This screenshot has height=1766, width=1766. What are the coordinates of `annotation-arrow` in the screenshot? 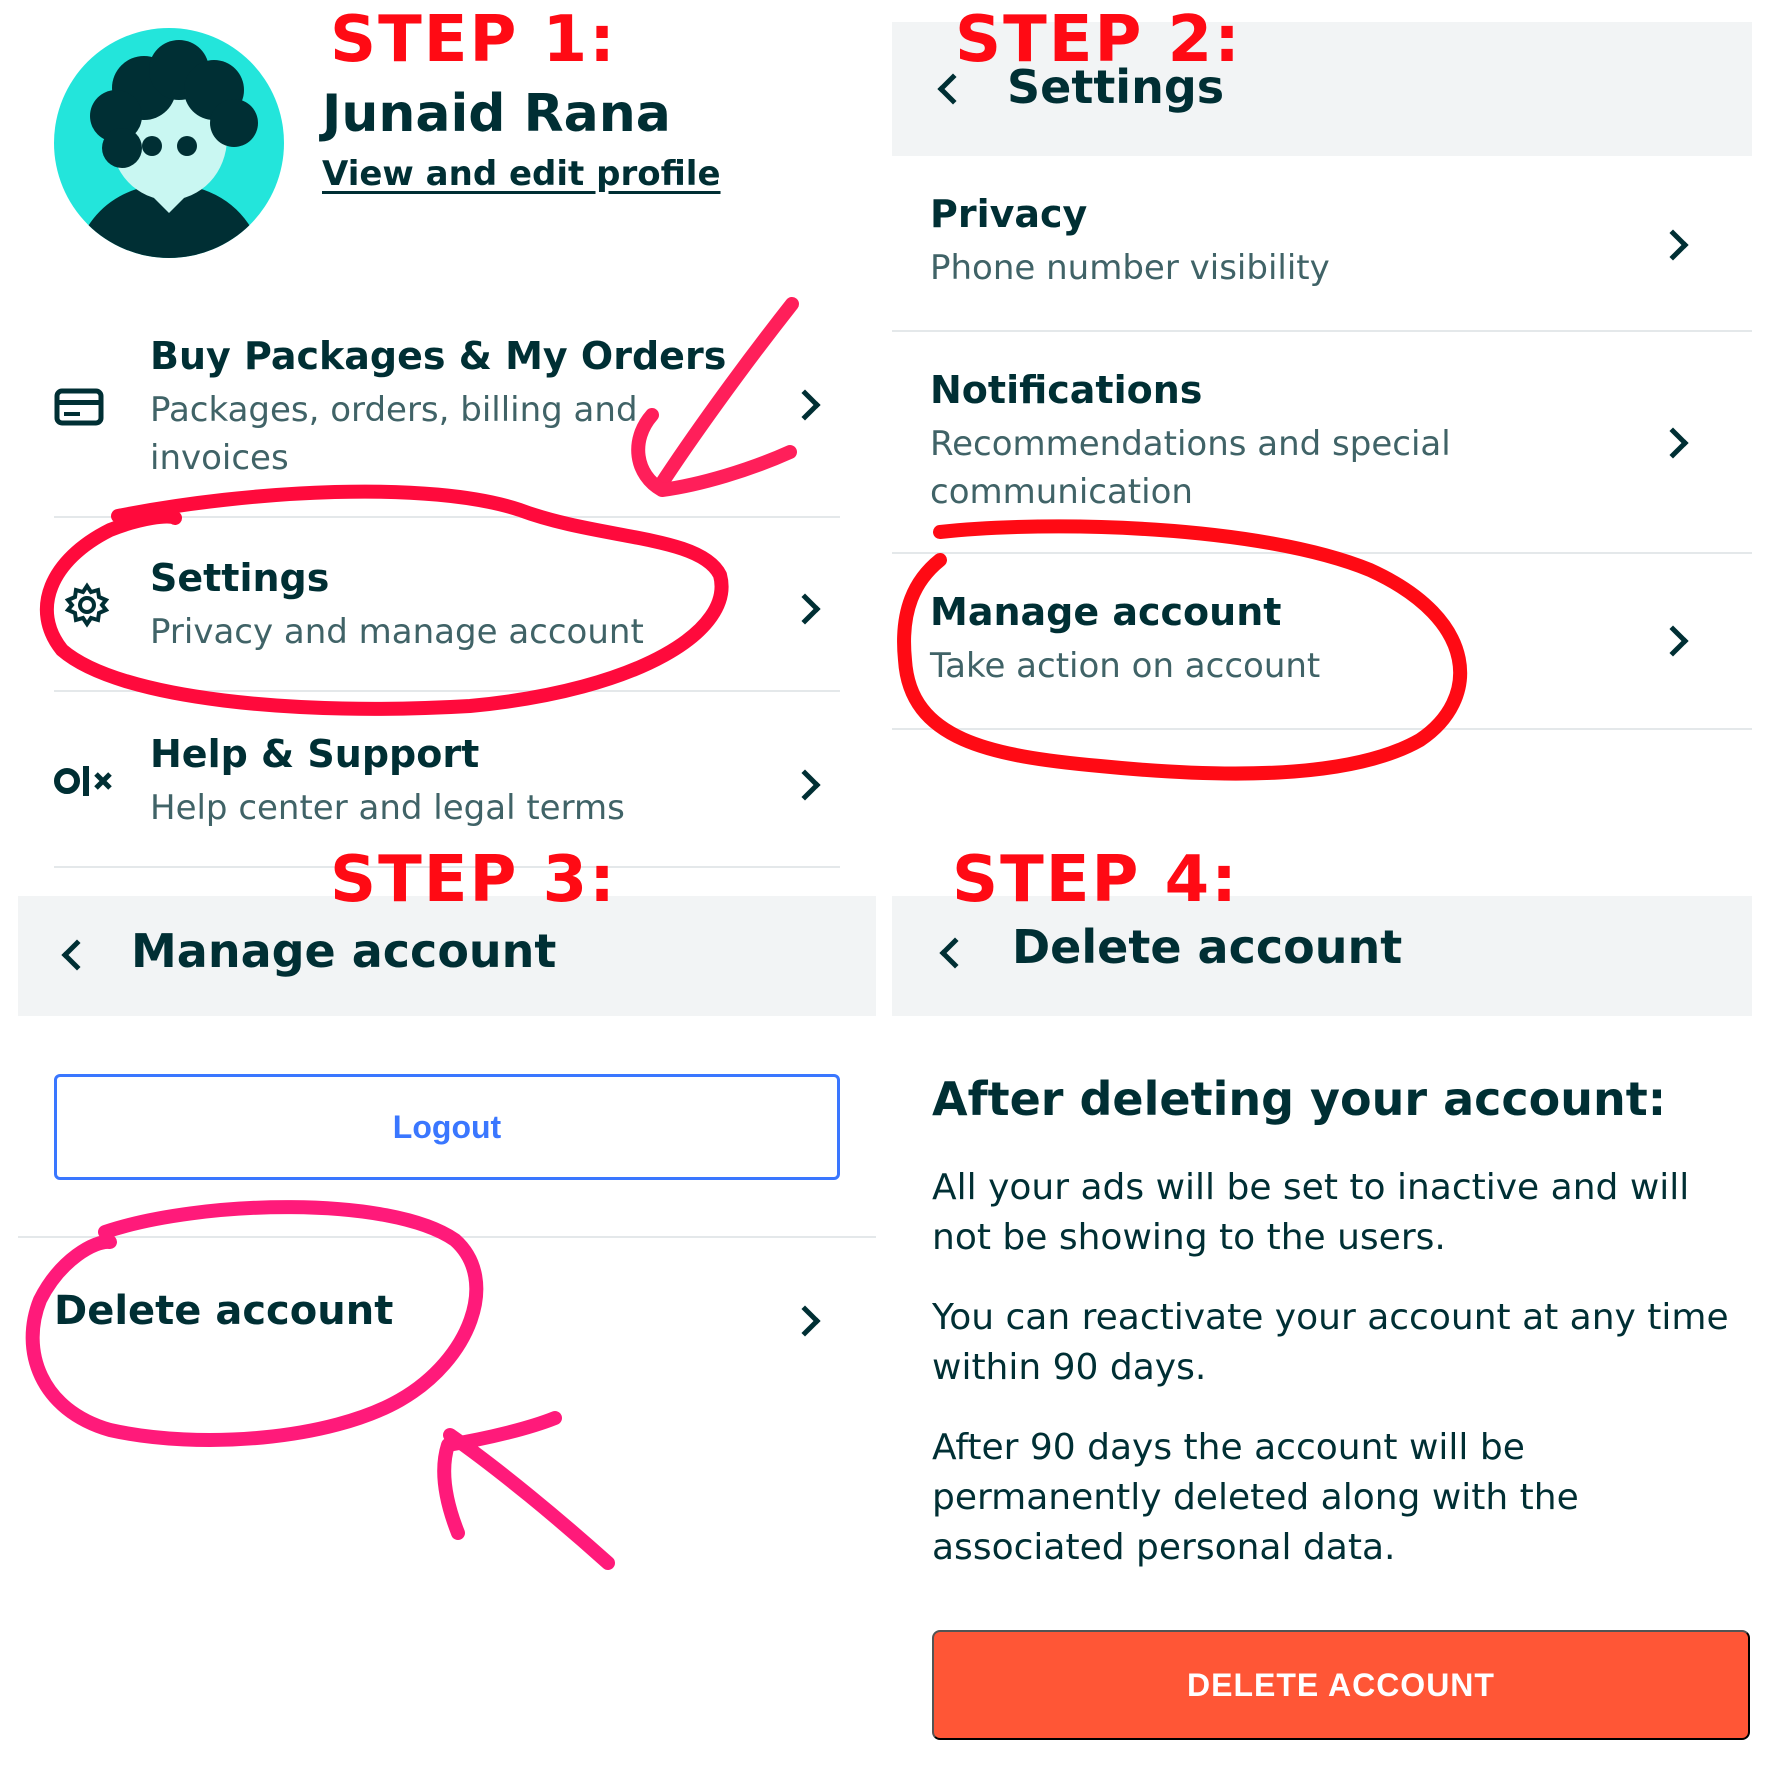 It's located at (529, 1499).